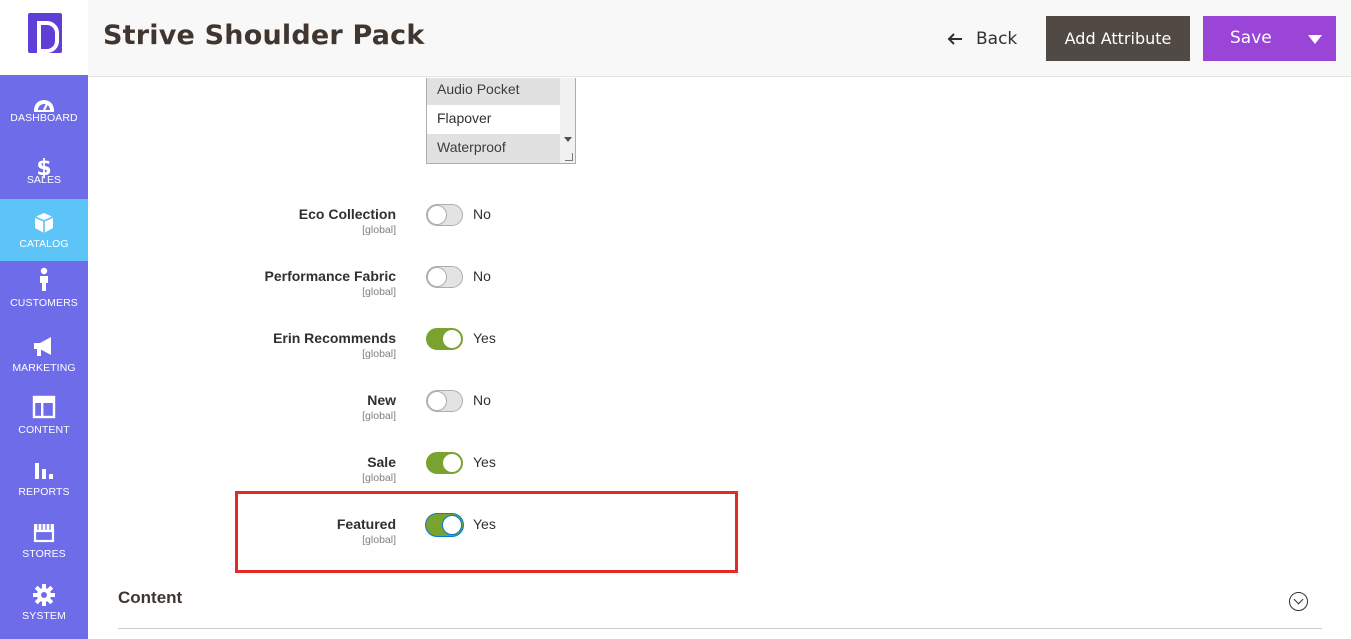  What do you see at coordinates (1118, 38) in the screenshot?
I see `add-attribute-button: Add Attribute` at bounding box center [1118, 38].